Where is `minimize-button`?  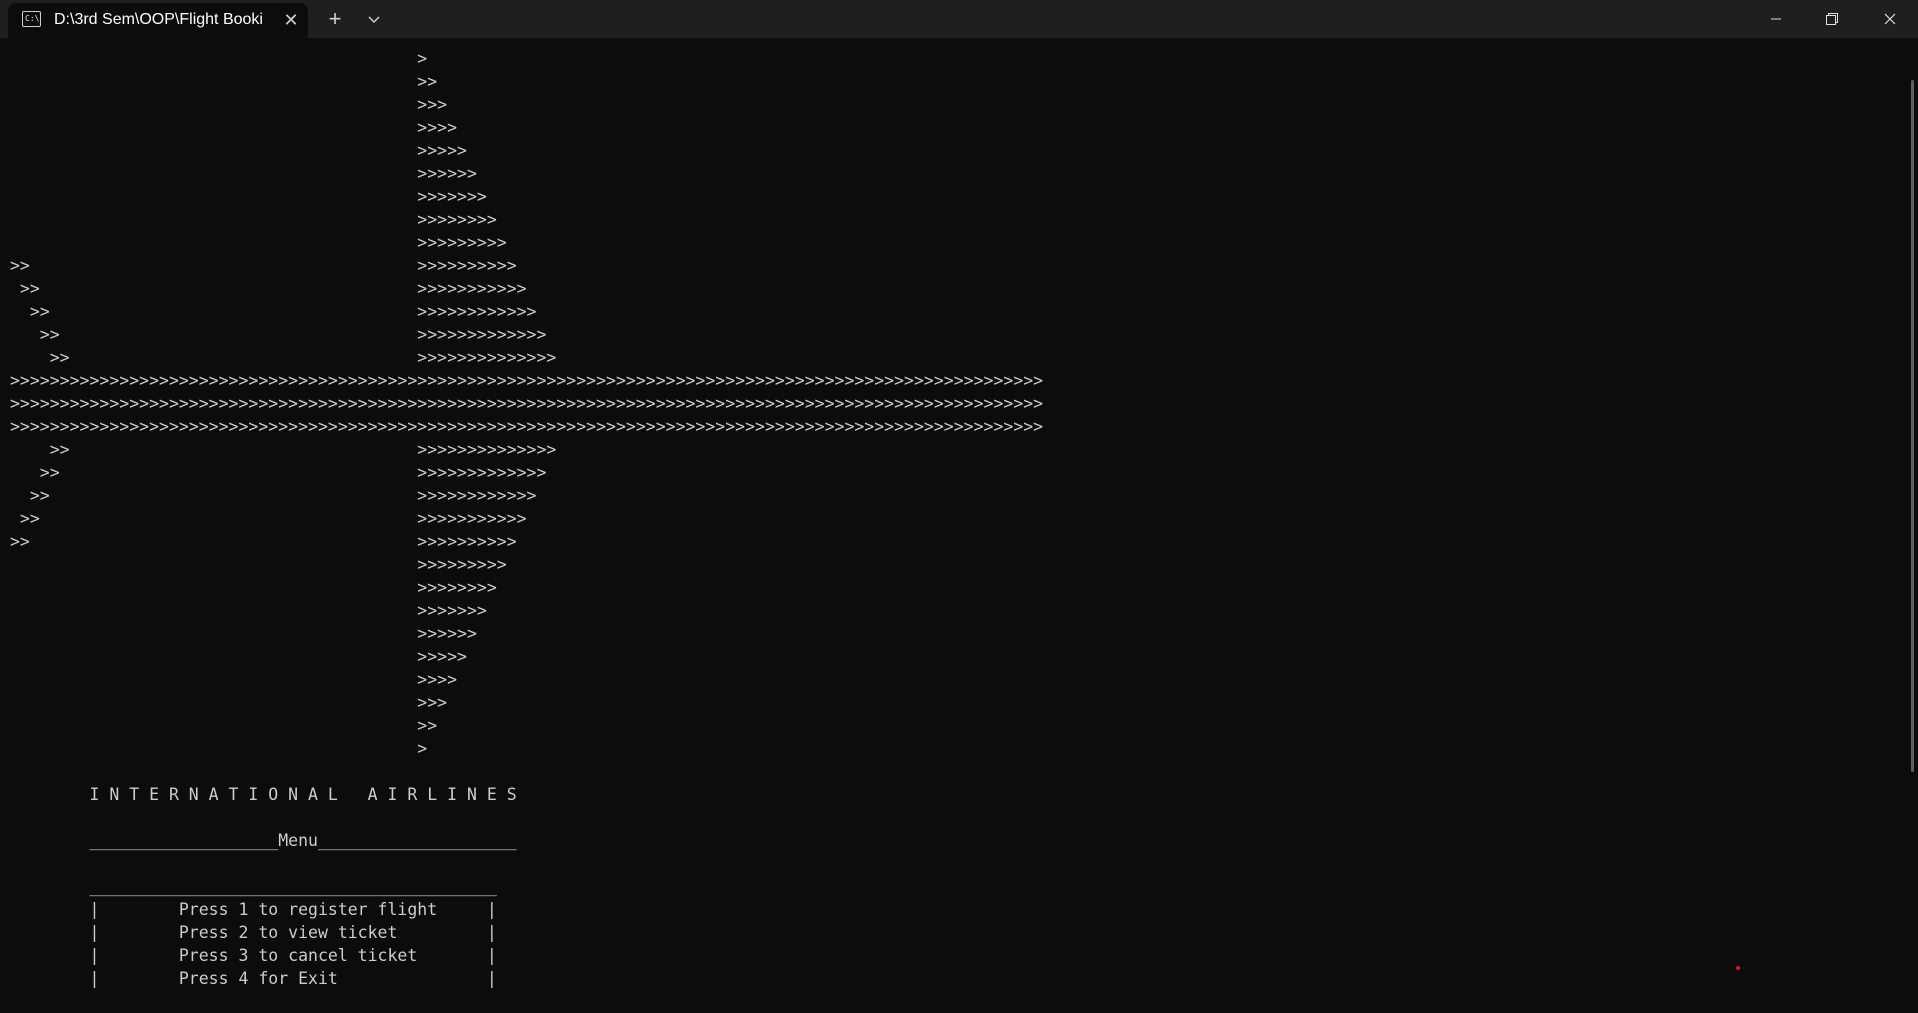 minimize-button is located at coordinates (1776, 19).